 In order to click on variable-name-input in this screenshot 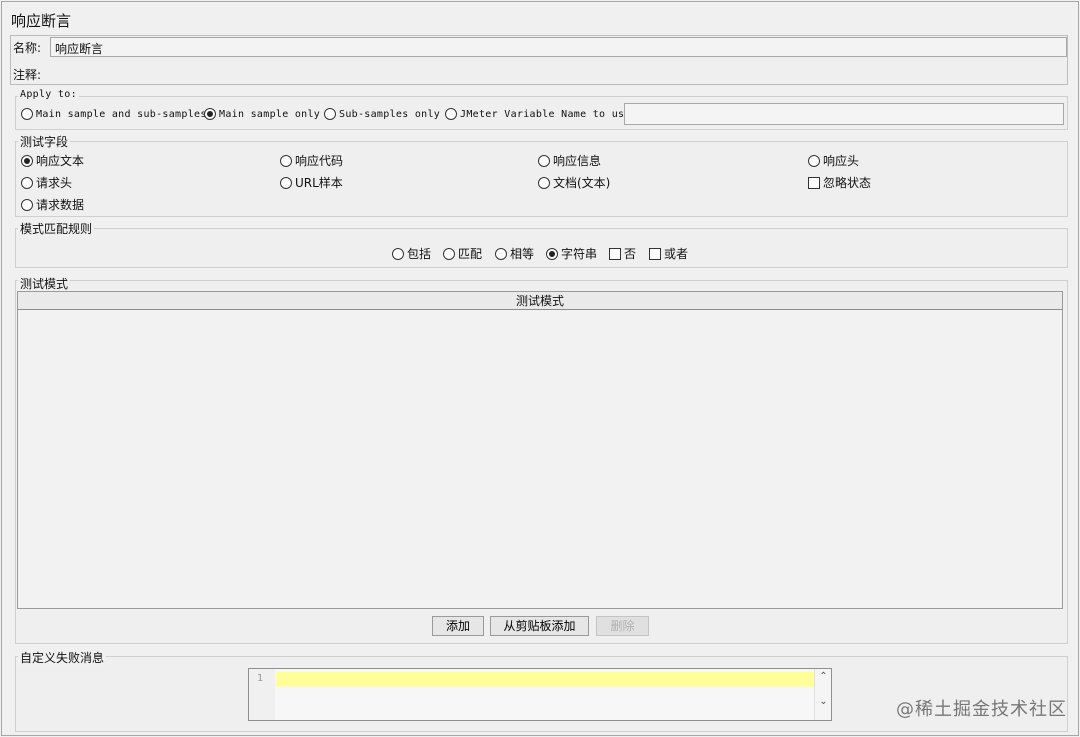, I will do `click(844, 114)`.